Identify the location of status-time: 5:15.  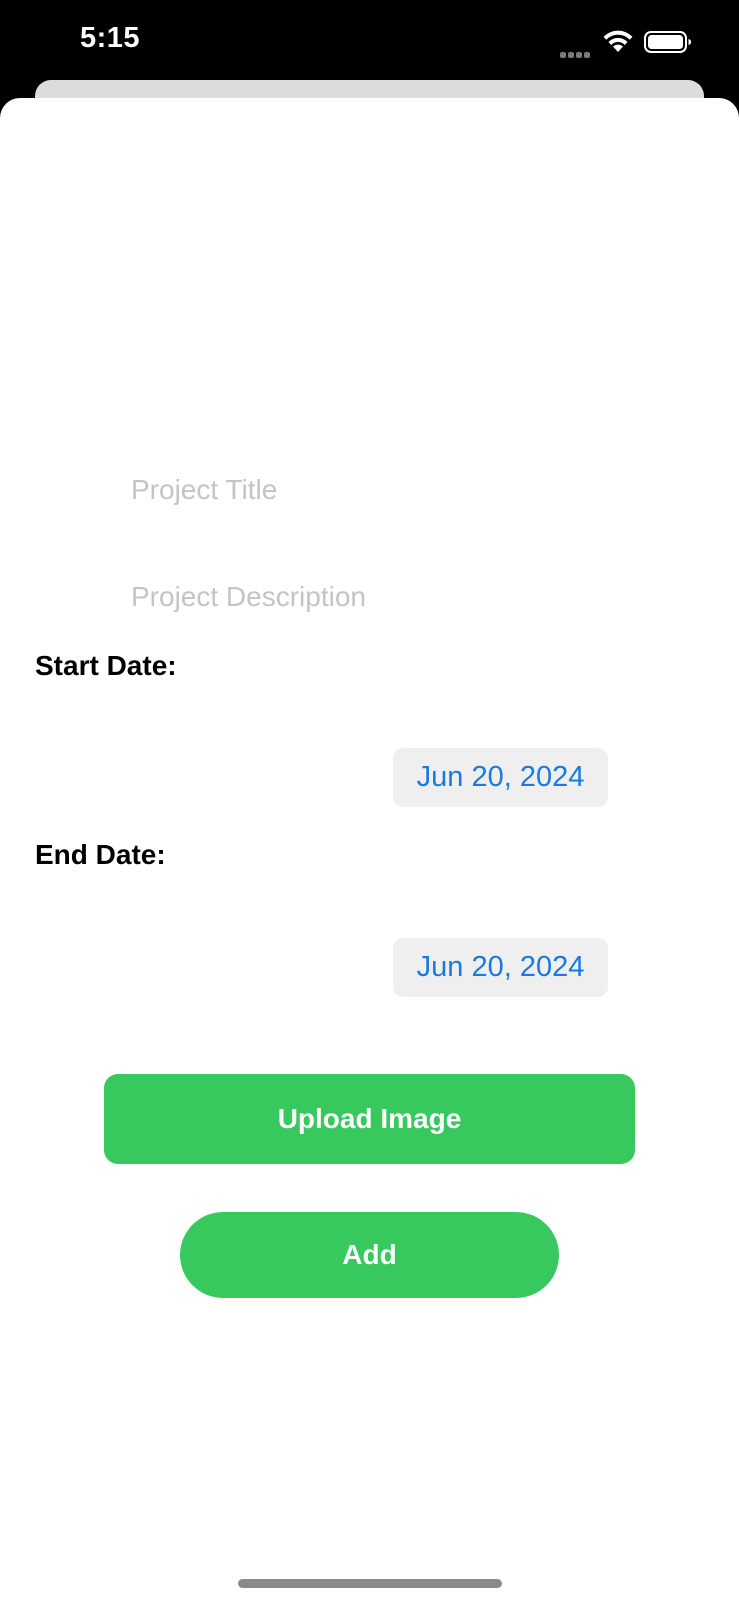
(110, 38).